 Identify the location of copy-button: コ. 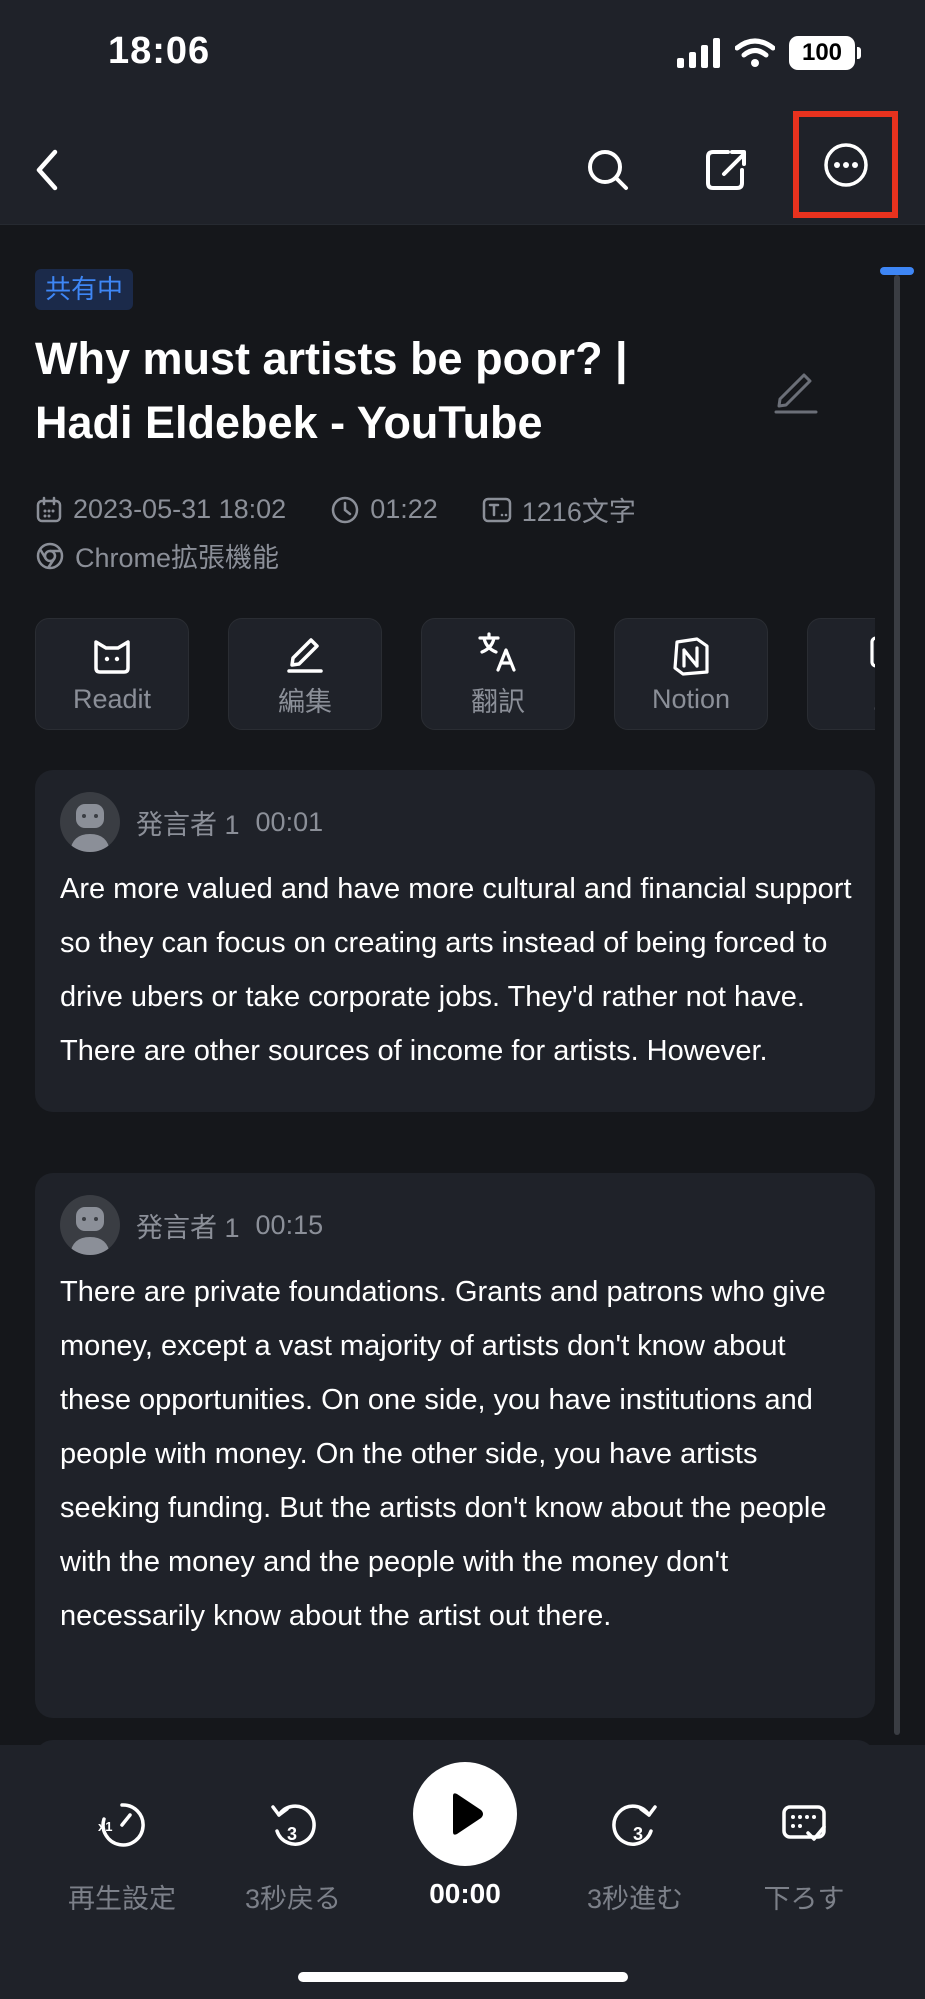
(841, 674).